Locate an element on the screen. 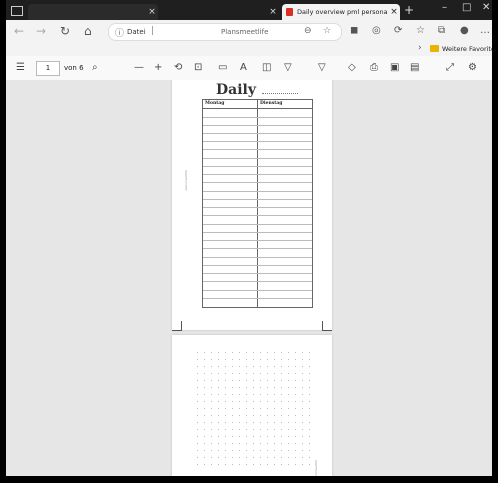 The width and height of the screenshot is (498, 483). tab-2: × is located at coordinates (220, 12).